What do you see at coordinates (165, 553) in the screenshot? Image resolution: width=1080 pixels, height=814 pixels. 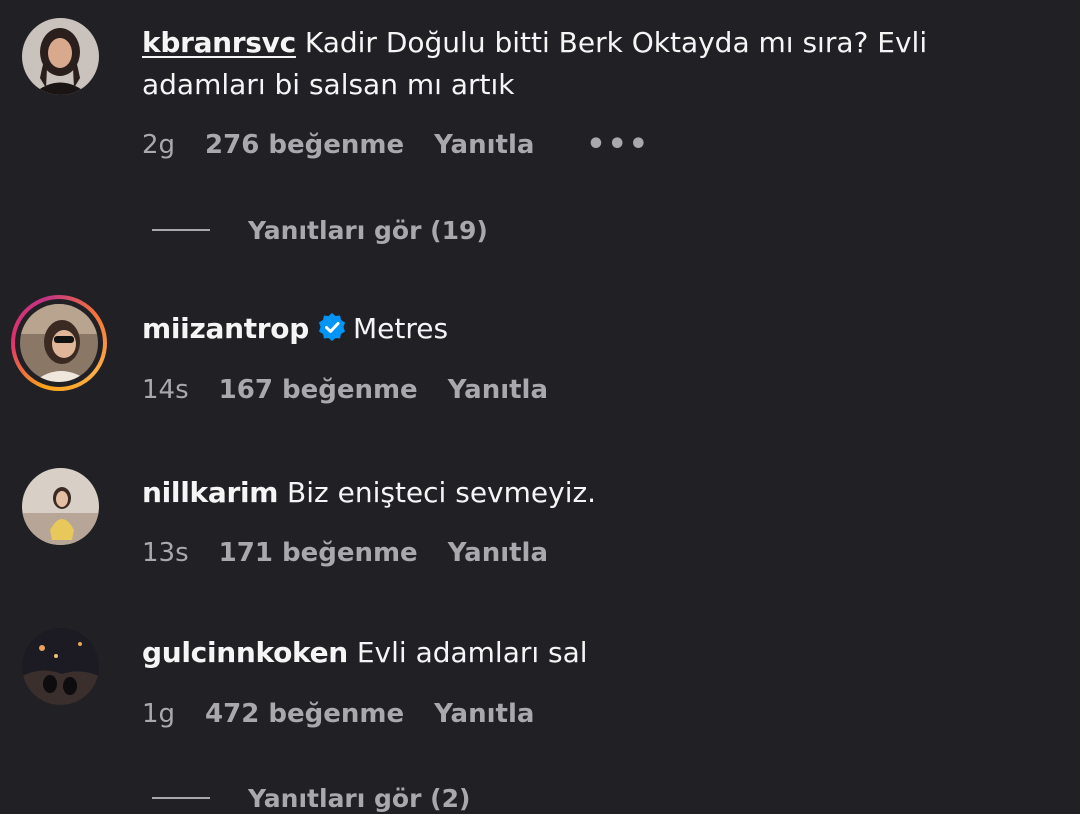 I see `comment-time: 13s` at bounding box center [165, 553].